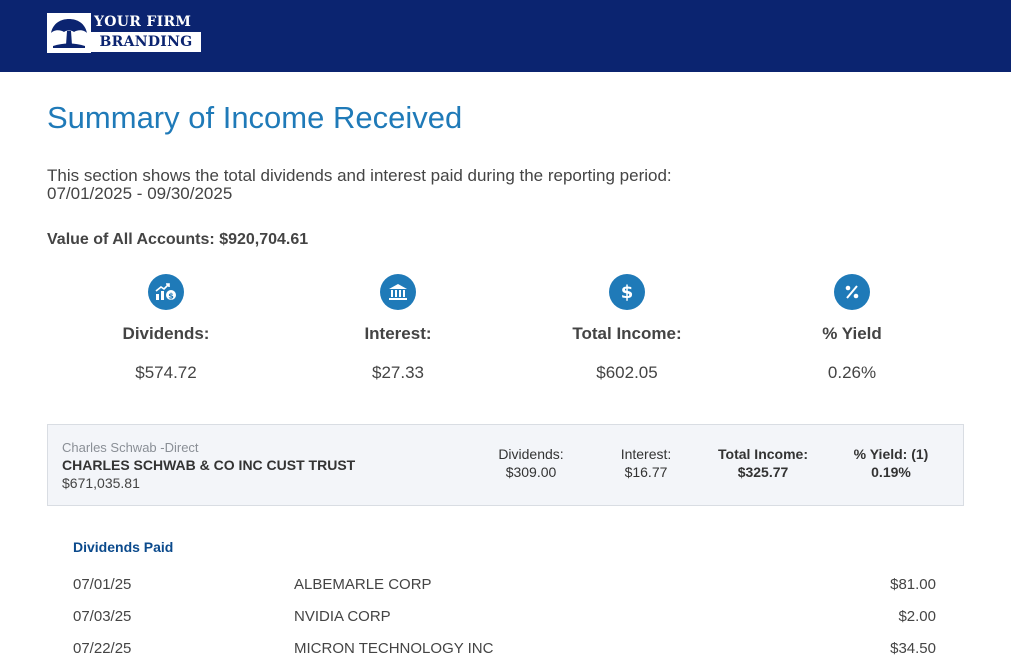 Image resolution: width=1011 pixels, height=663 pixels. What do you see at coordinates (852, 292) in the screenshot?
I see `percent-icon` at bounding box center [852, 292].